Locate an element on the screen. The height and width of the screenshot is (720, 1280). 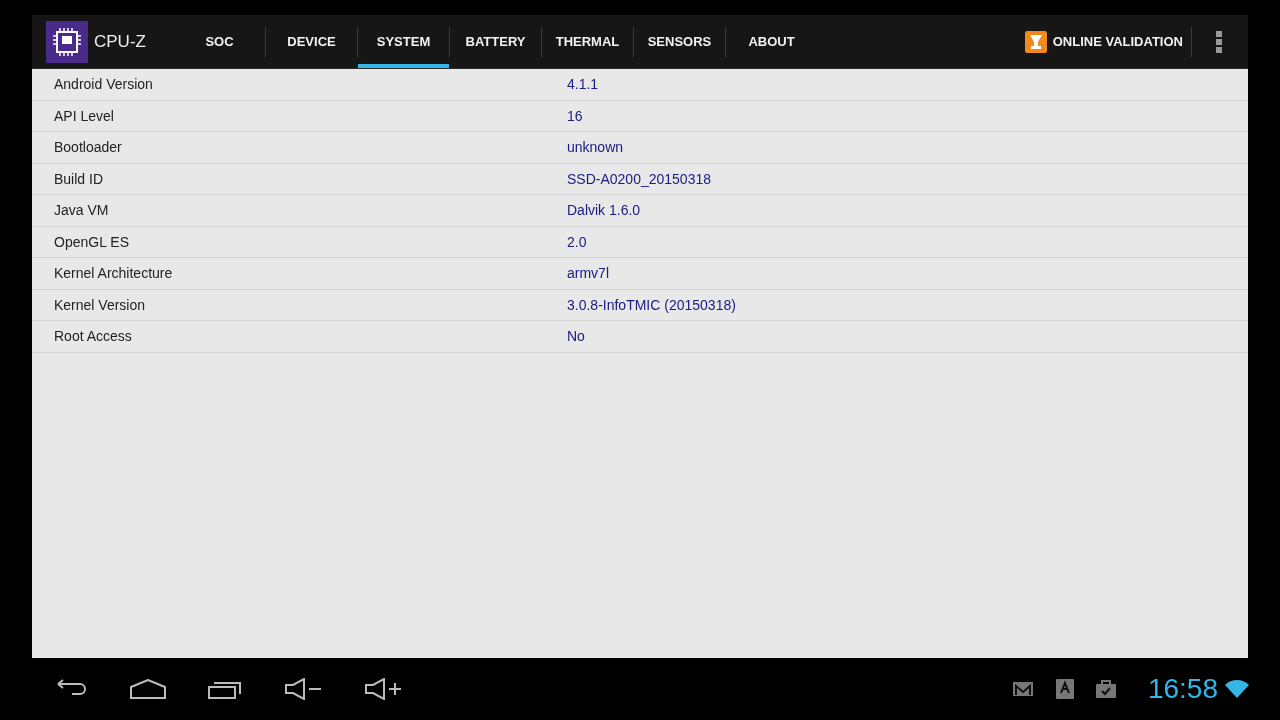
property-label: Root Access is located at coordinates (93, 336).